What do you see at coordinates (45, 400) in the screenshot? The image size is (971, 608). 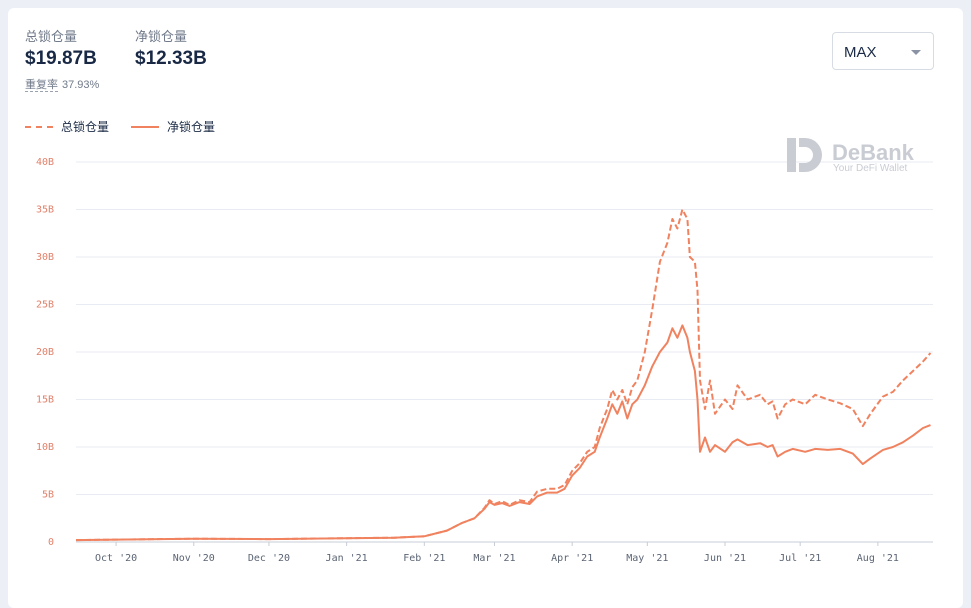 I see `y-tick-label: 15B` at bounding box center [45, 400].